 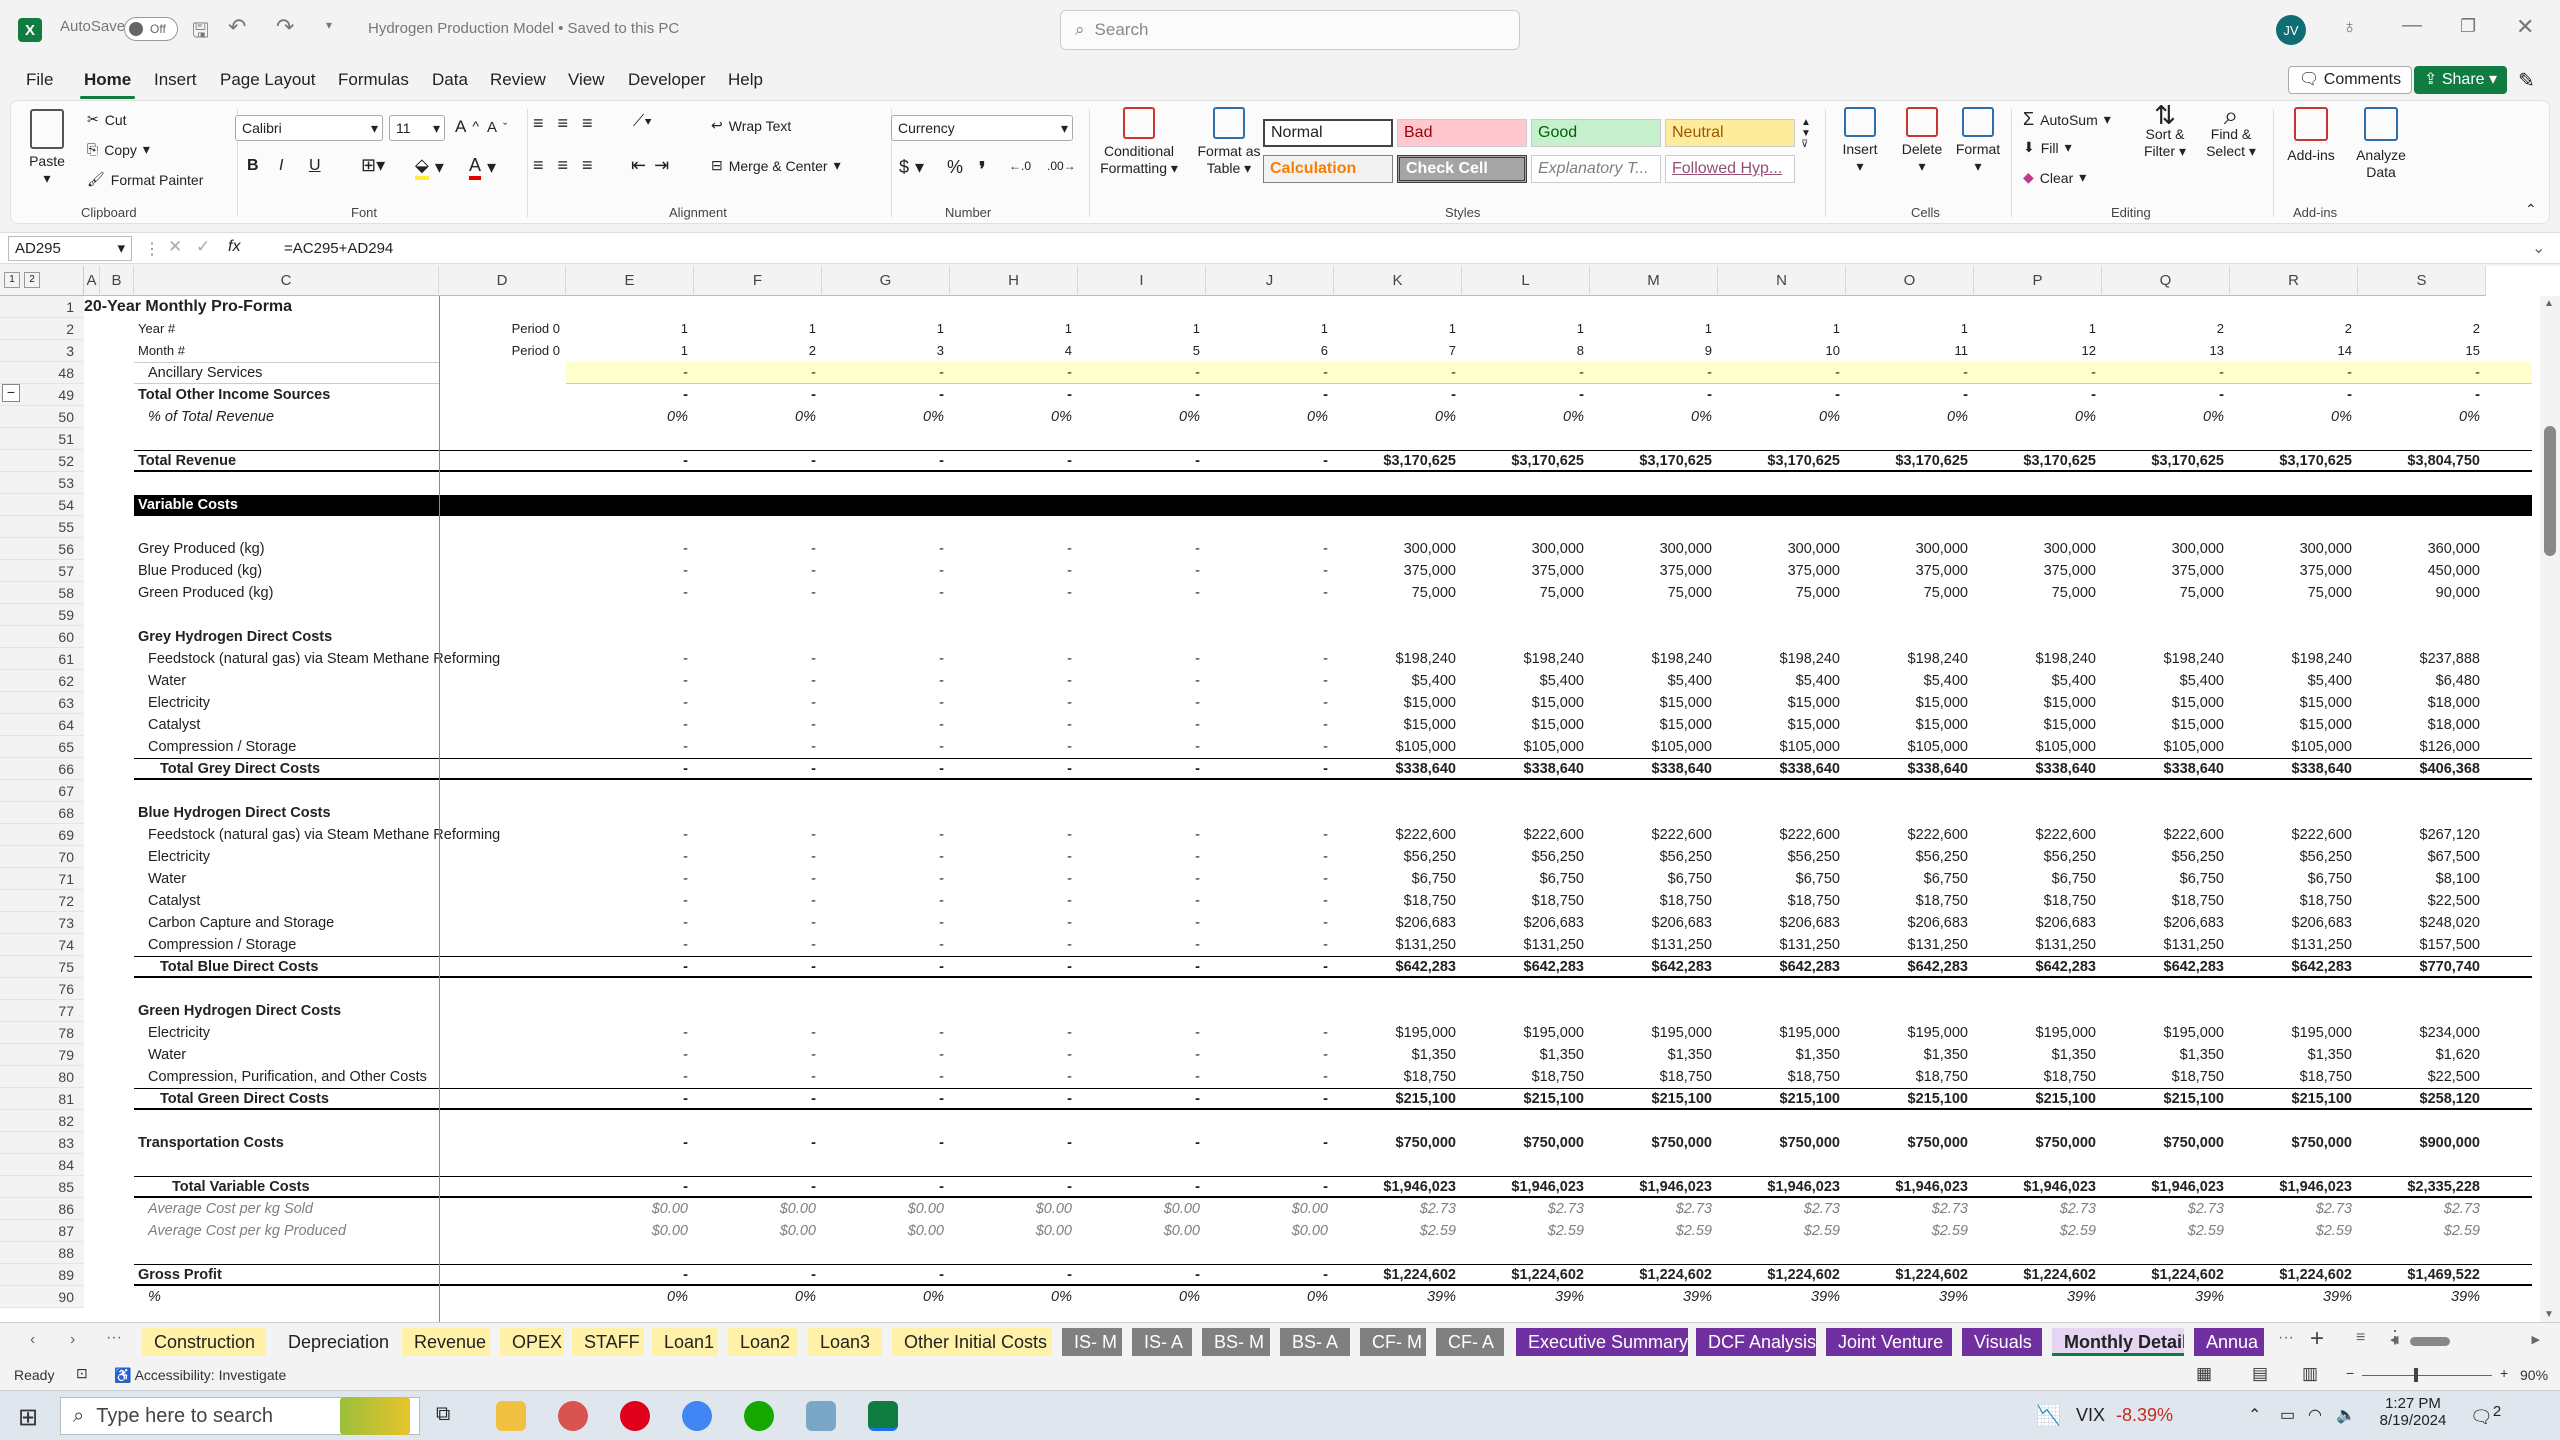 I want to click on value-cell: $131,250, so click(x=2038, y=945).